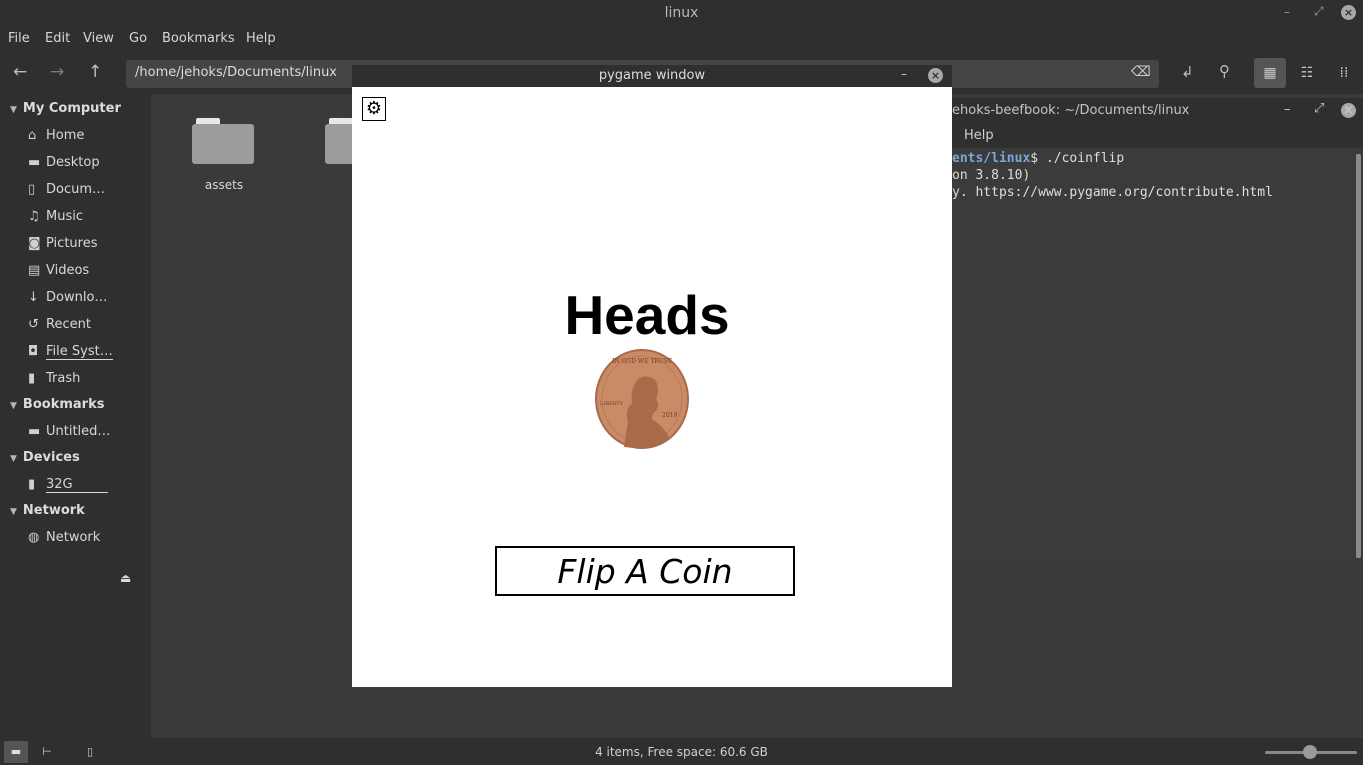  Describe the element at coordinates (1270, 73) in the screenshot. I see `icon-view-button: ▦` at that location.